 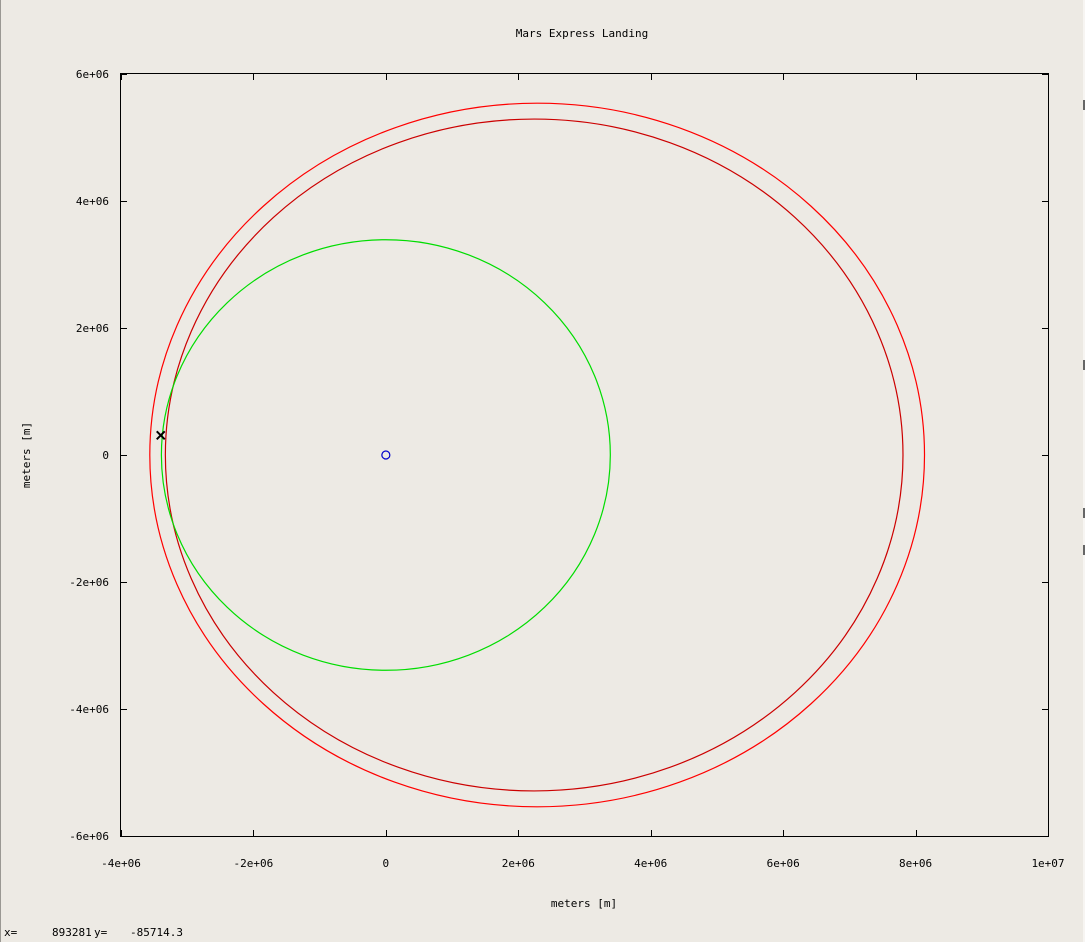 What do you see at coordinates (92, 201) in the screenshot?
I see `y-tick-label: 4e+06` at bounding box center [92, 201].